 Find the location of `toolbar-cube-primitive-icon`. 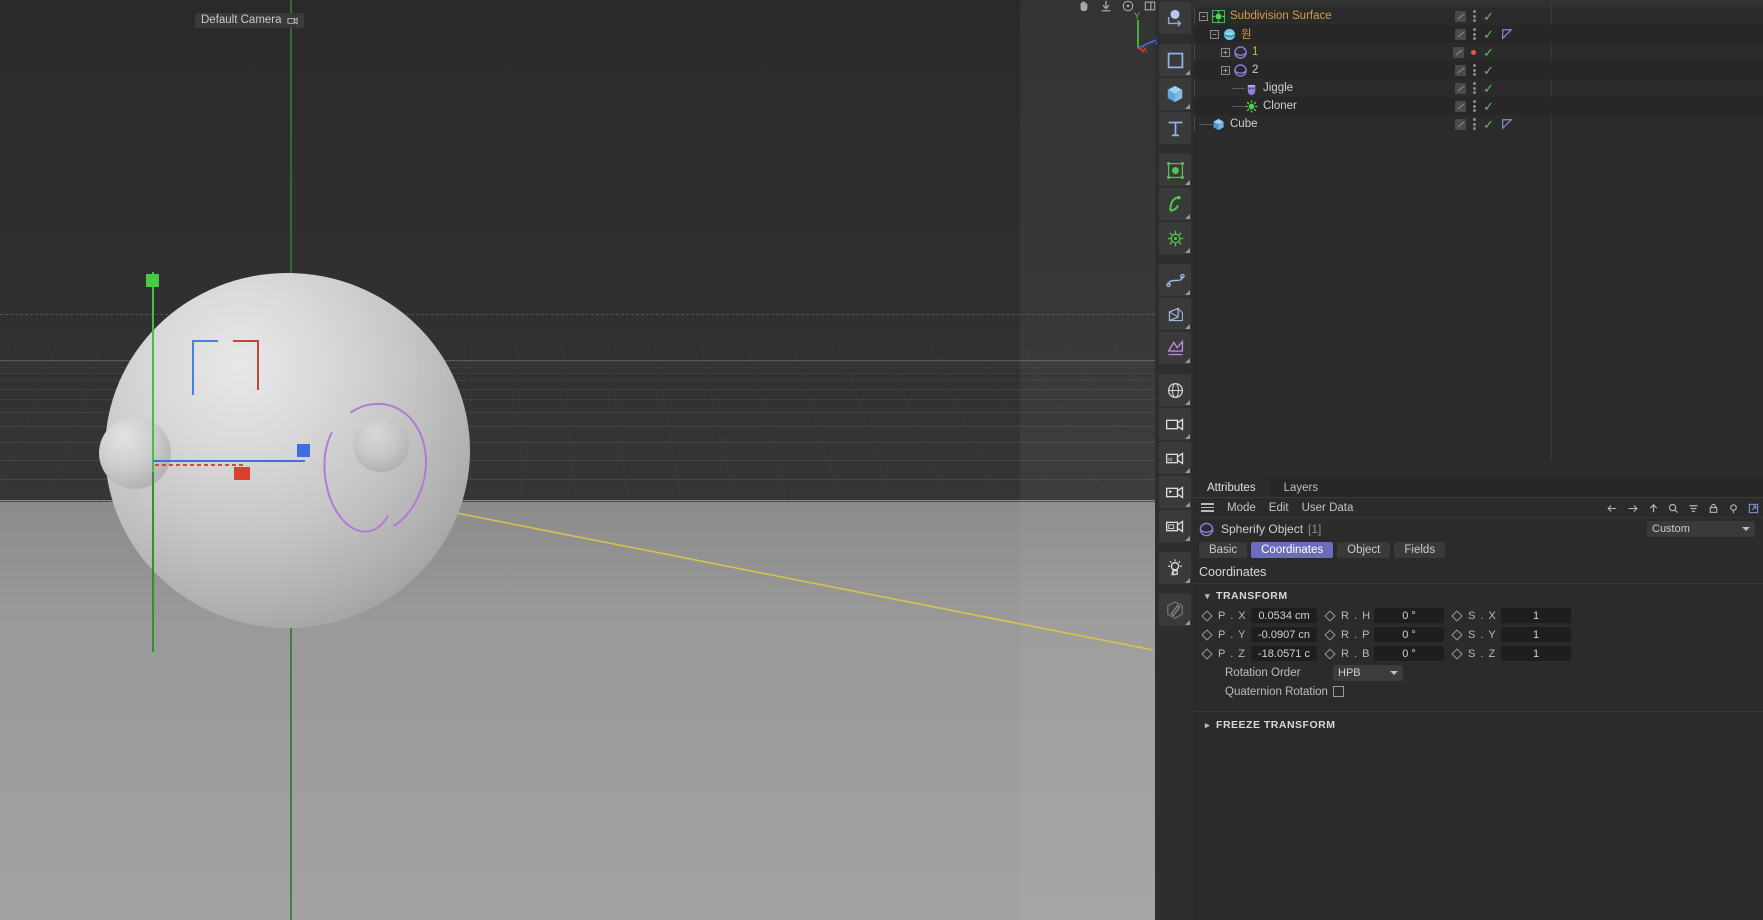

toolbar-cube-primitive-icon is located at coordinates (1175, 94).